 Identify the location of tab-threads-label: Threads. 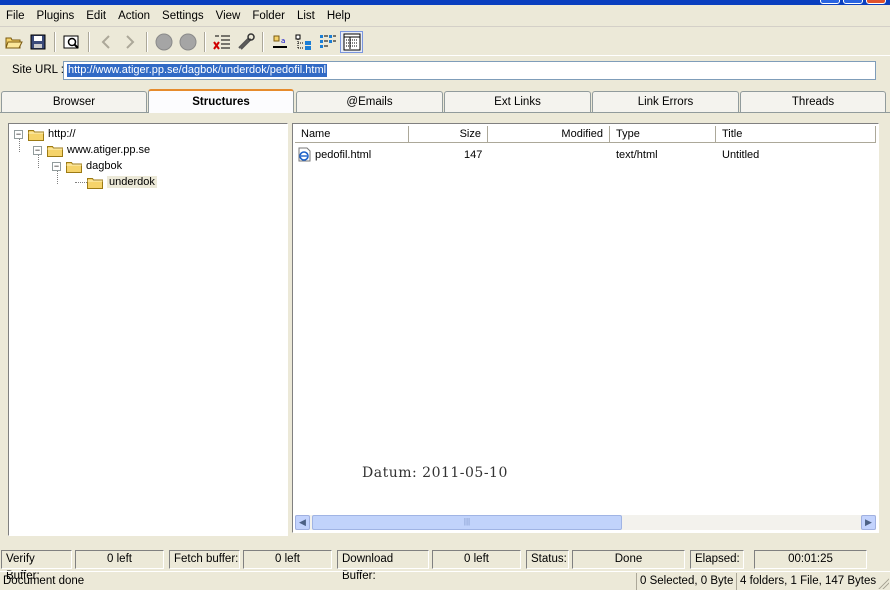
(813, 102).